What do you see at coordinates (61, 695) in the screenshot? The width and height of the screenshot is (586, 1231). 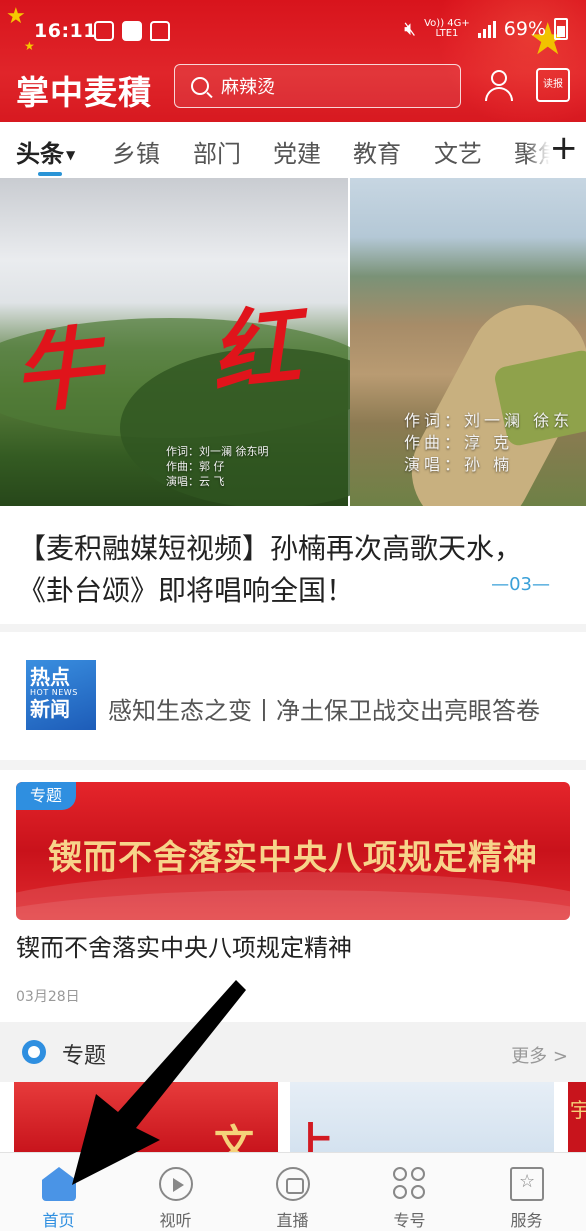 I see `hot-news-logo: 热点 HOT NEWS 新闻` at bounding box center [61, 695].